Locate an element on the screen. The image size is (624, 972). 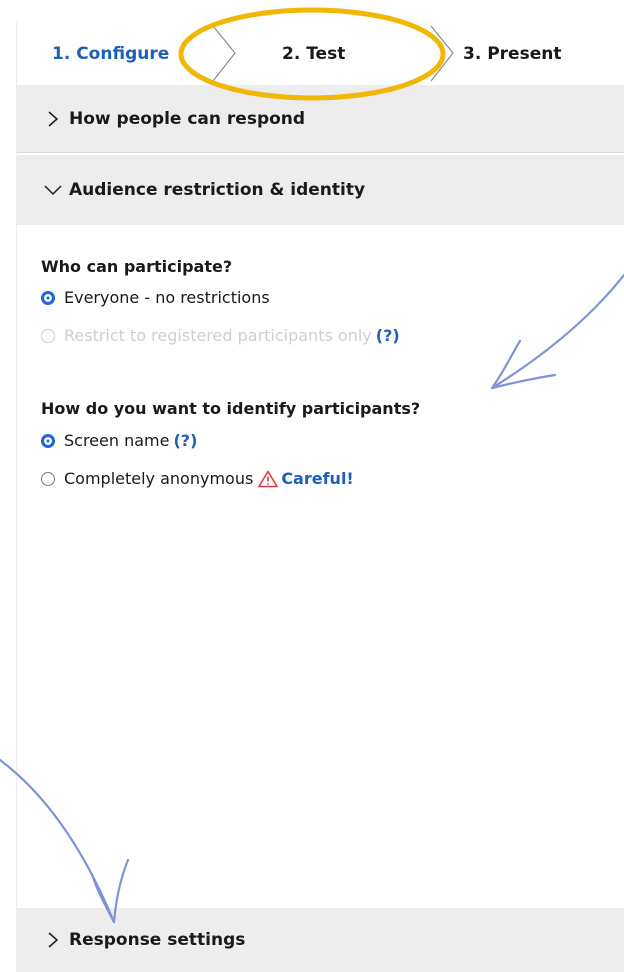
radio-disabled-icon is located at coordinates (48, 335).